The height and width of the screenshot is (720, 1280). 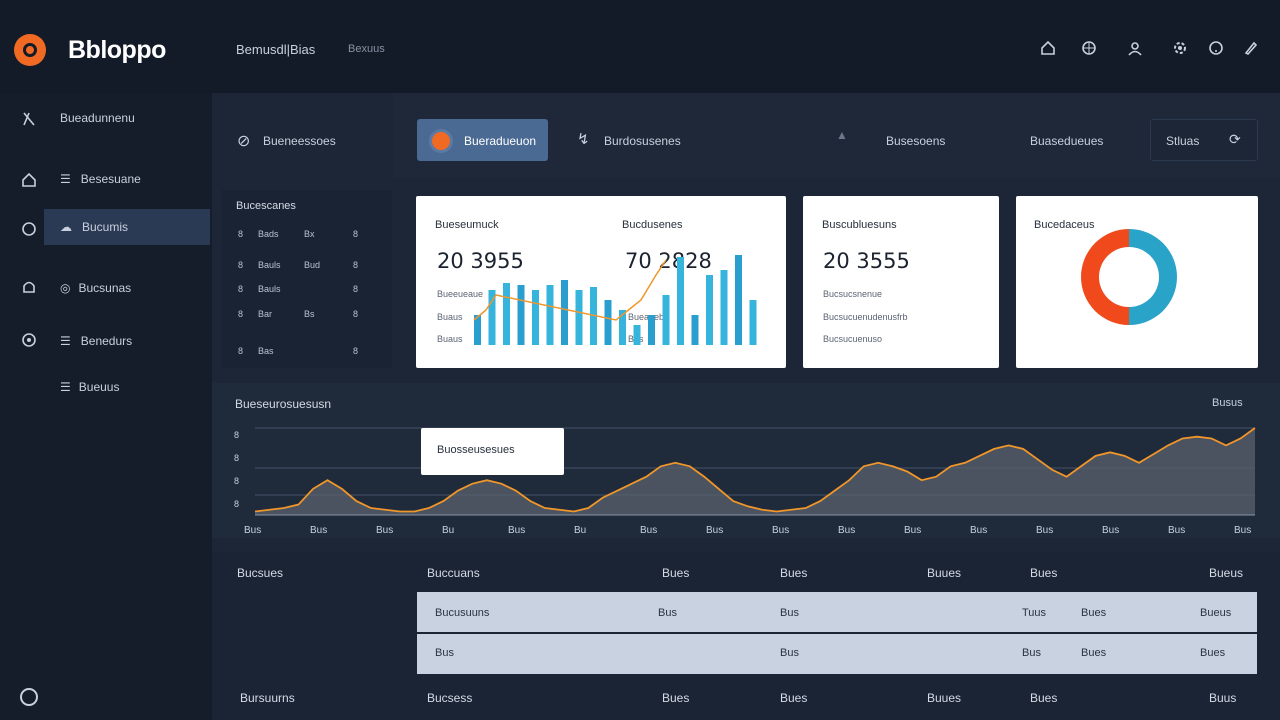 I want to click on sidebar-item-3-active: ☁ Bucumis, so click(x=127, y=227).